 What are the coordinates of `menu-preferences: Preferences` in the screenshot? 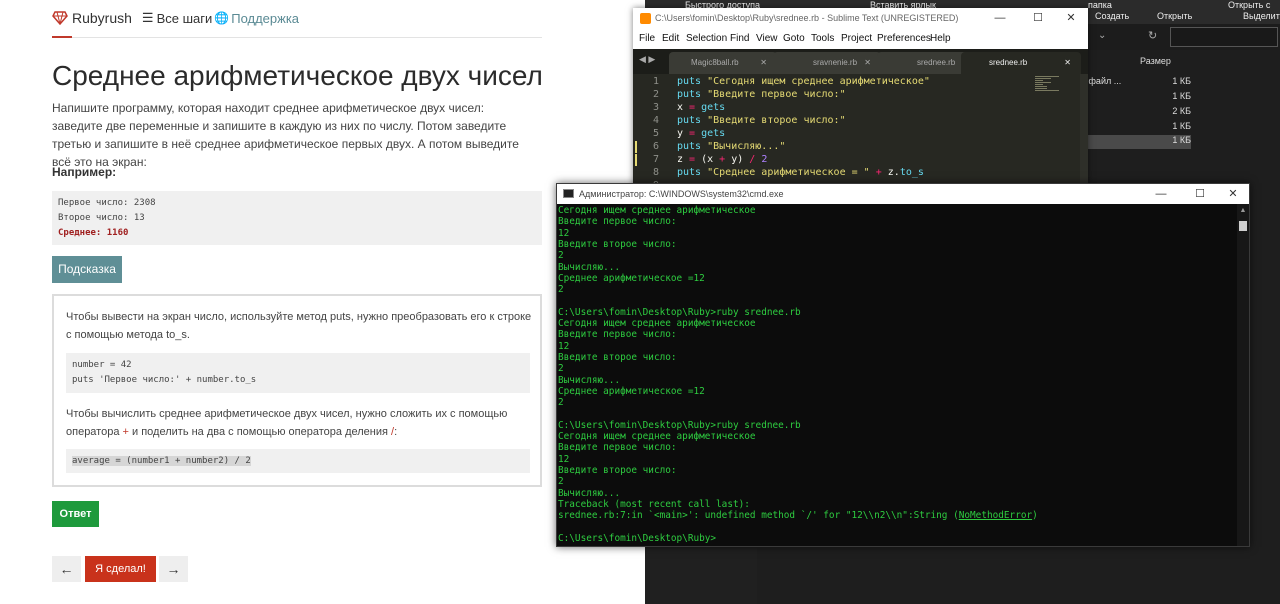 It's located at (904, 38).